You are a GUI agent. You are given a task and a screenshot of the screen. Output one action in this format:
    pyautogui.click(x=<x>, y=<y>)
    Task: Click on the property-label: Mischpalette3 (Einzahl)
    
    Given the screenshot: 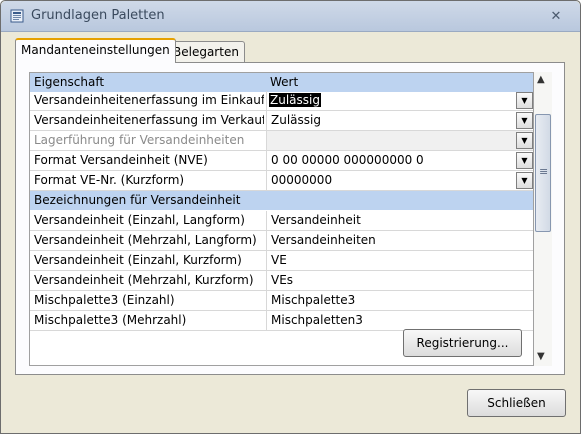 What is the action you would take?
    pyautogui.click(x=104, y=300)
    